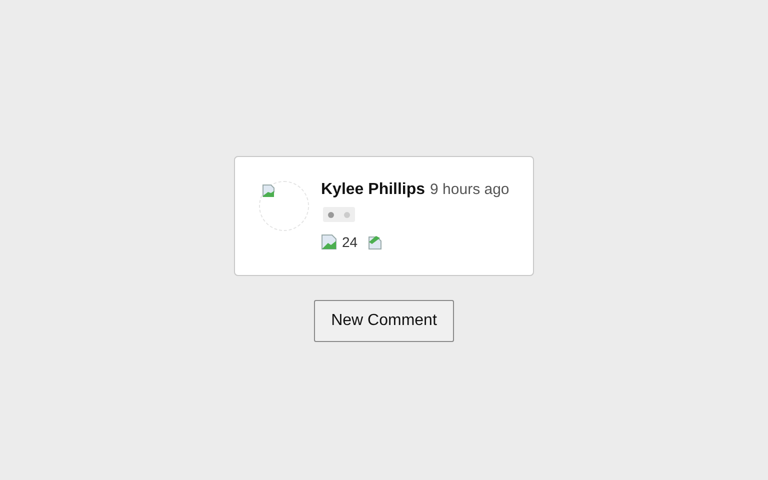 Image resolution: width=768 pixels, height=480 pixels. I want to click on author-name: Kylee Phillips, so click(373, 190).